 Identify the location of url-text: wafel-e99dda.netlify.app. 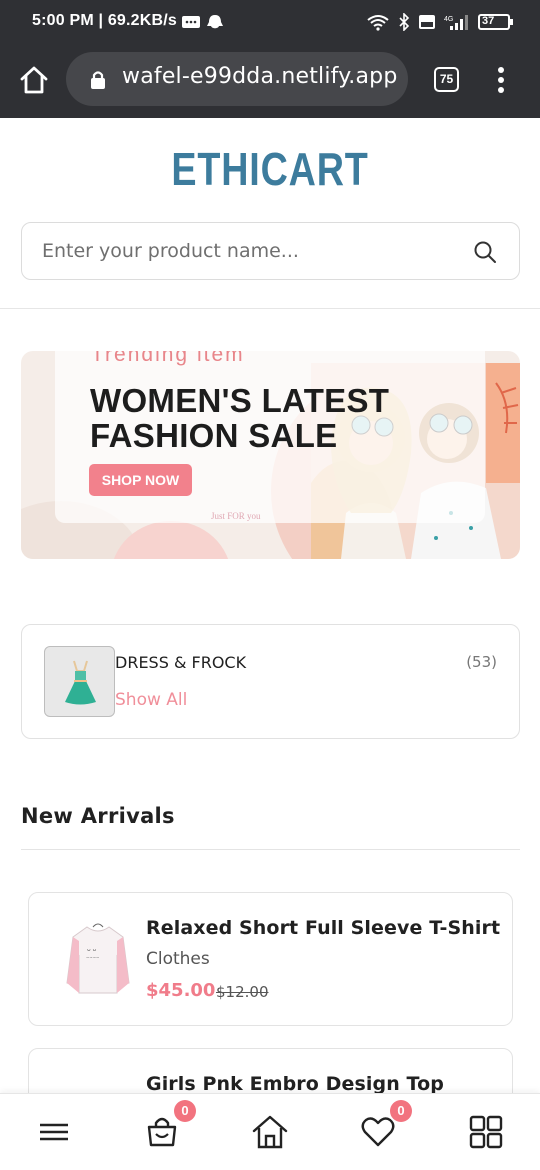
(260, 76).